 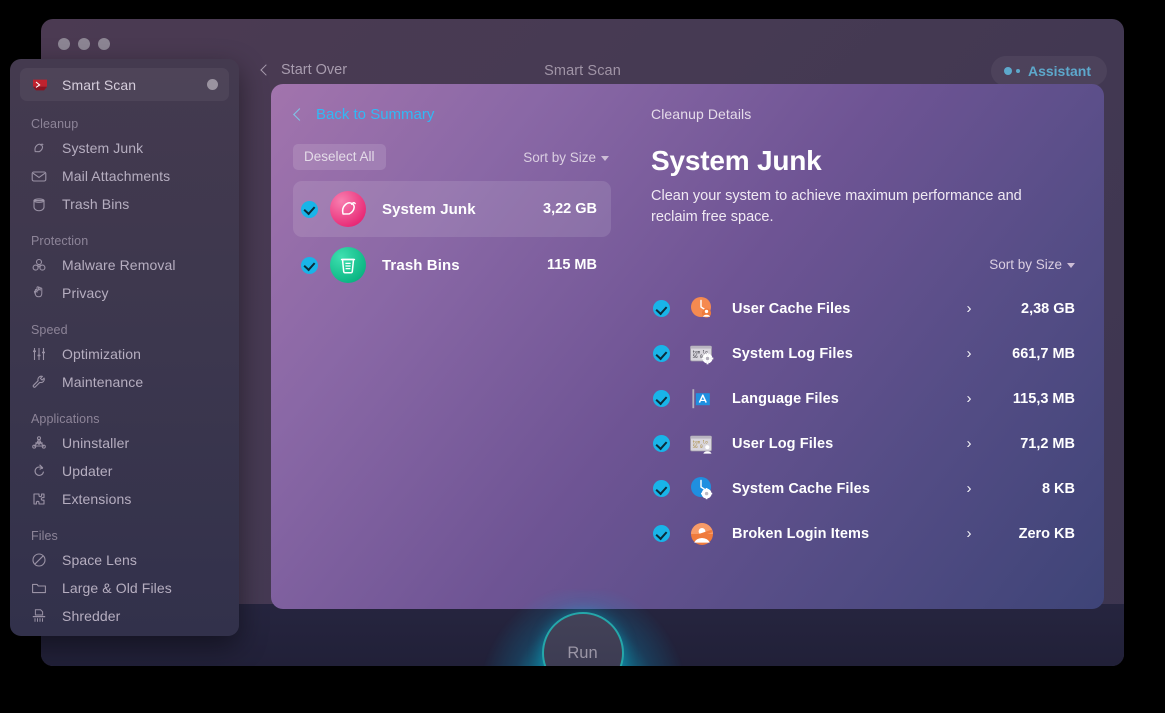 I want to click on sidebar-item-system-junk: System Junk, so click(x=124, y=148).